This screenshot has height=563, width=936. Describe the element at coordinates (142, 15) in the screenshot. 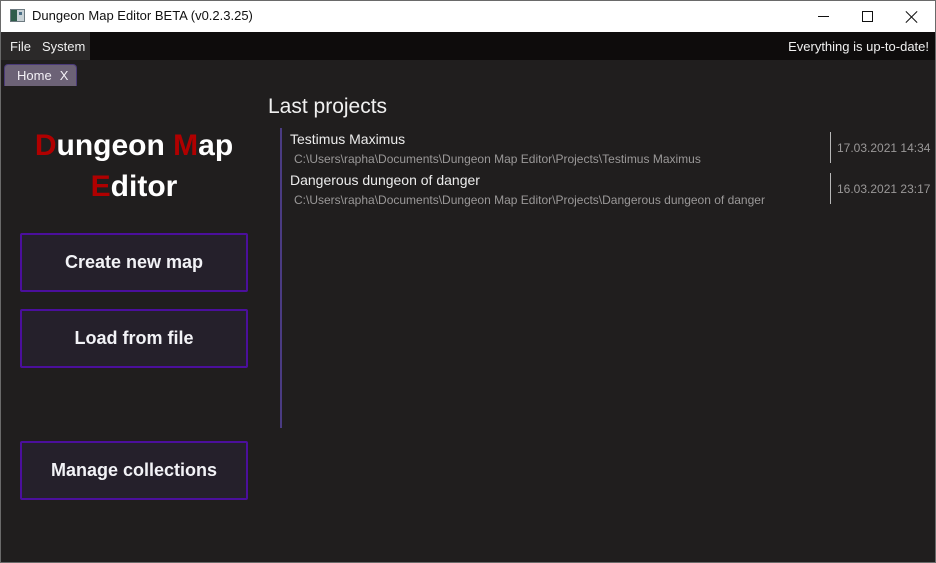

I see `window-title: Dungeon Map Editor BETA (v0.2.3.25)` at that location.